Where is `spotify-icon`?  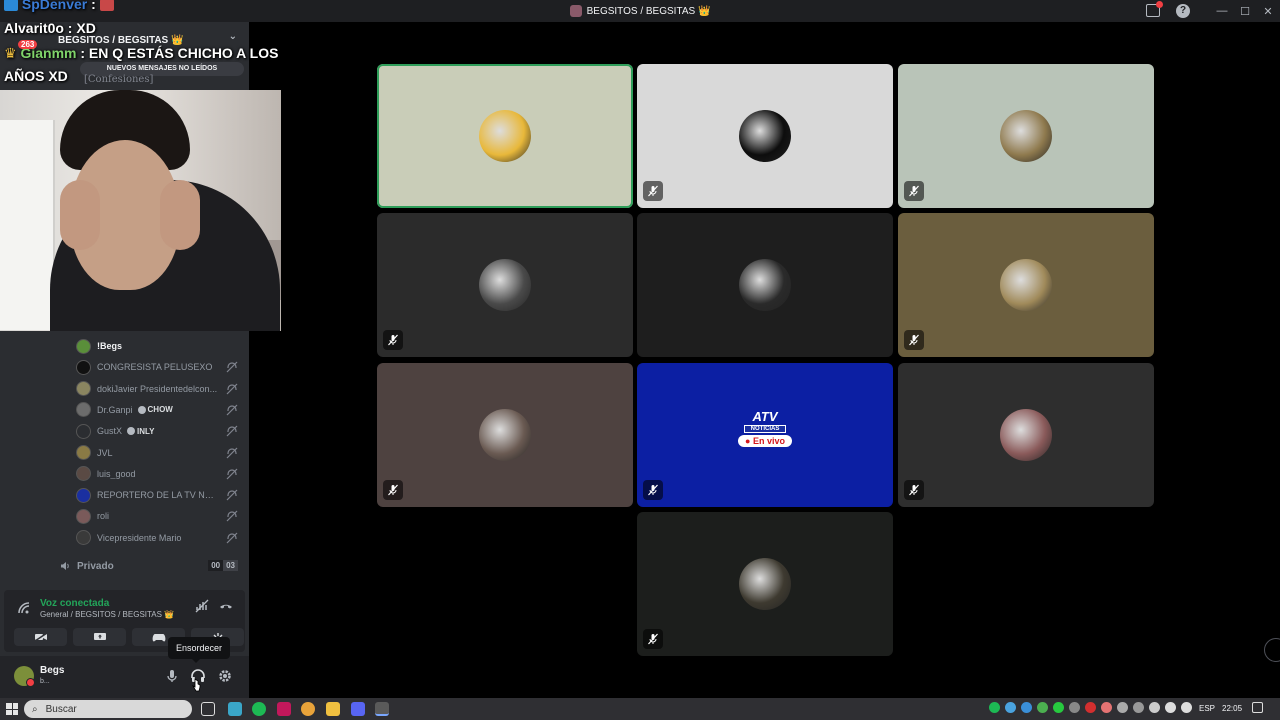
spotify-icon is located at coordinates (259, 709).